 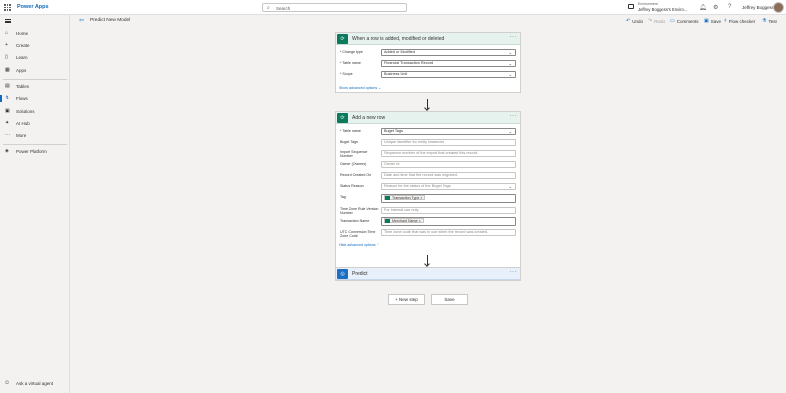 What do you see at coordinates (628, 21) in the screenshot?
I see `undo-icon: ↶` at bounding box center [628, 21].